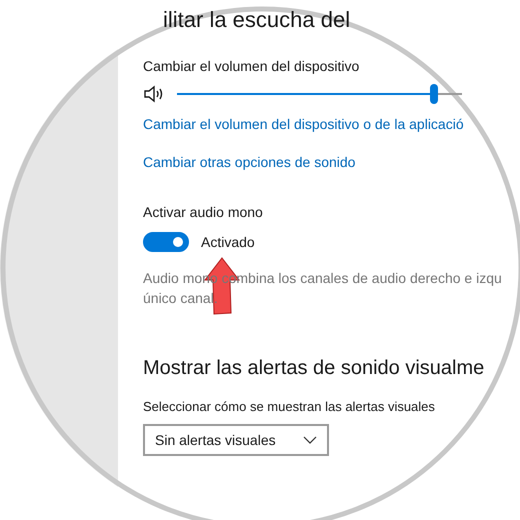  I want to click on slider-label: Cambiar el volumen del dispositivo, so click(251, 66).